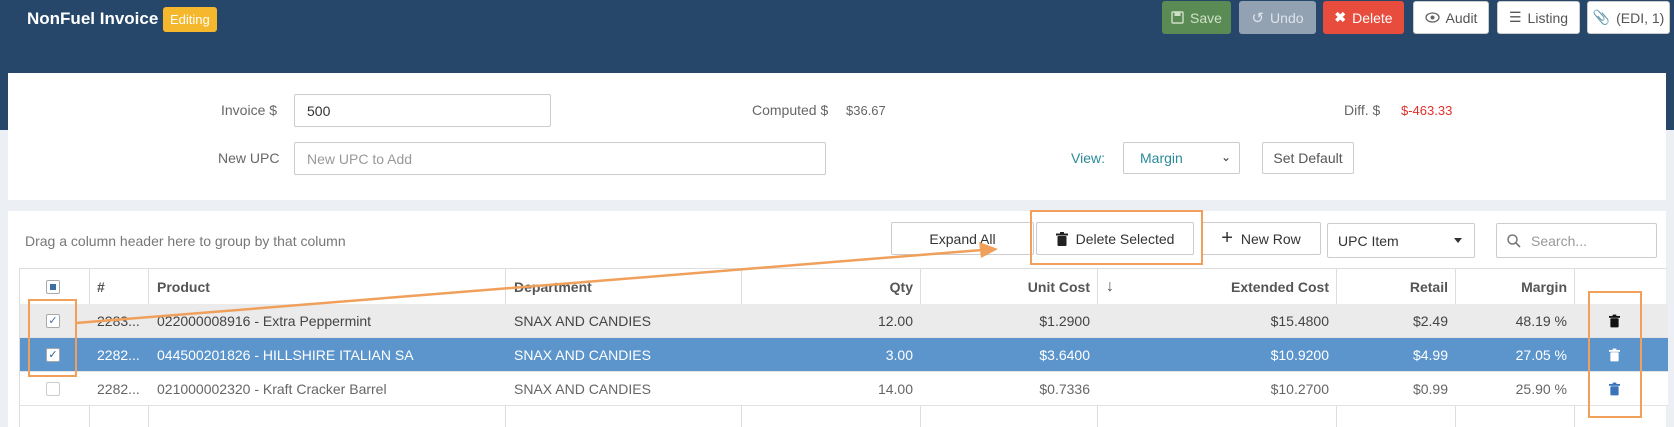 Image resolution: width=1674 pixels, height=427 pixels. Describe the element at coordinates (1227, 238) in the screenshot. I see `plus-icon: +` at that location.